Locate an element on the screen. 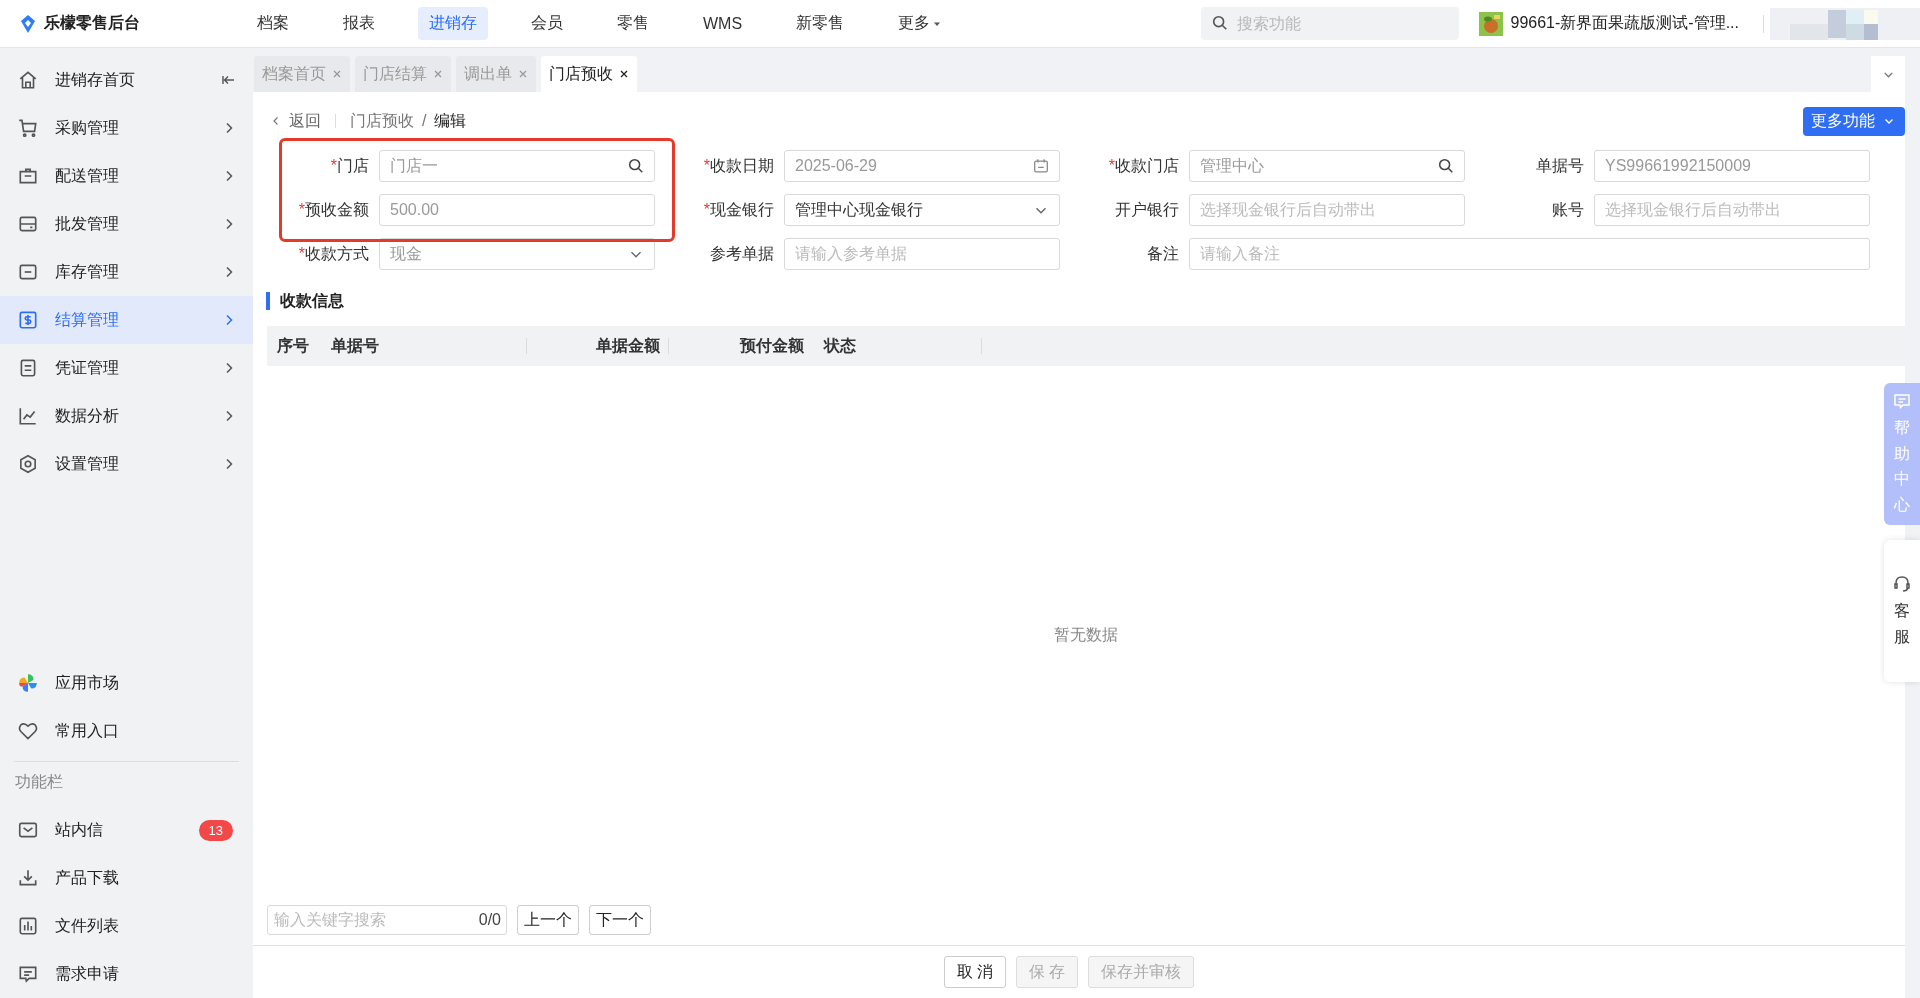 This screenshot has width=1920, height=998. sidebar-item: 常用入口 is located at coordinates (126, 731).